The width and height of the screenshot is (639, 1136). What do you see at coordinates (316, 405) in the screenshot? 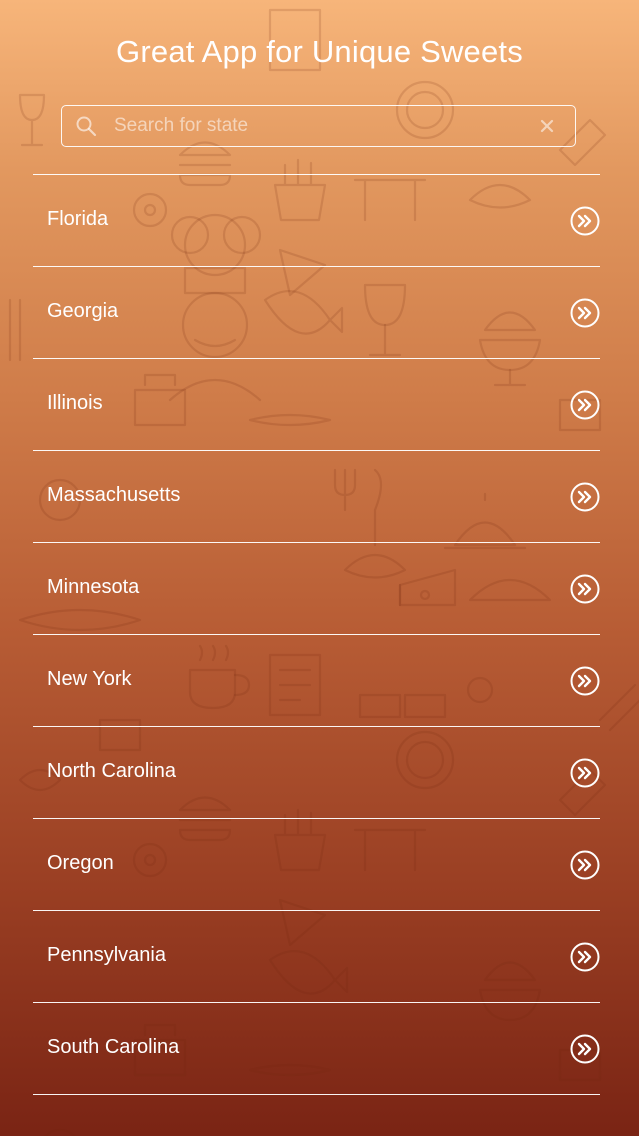
I see `state-row-illinois: Illinois` at bounding box center [316, 405].